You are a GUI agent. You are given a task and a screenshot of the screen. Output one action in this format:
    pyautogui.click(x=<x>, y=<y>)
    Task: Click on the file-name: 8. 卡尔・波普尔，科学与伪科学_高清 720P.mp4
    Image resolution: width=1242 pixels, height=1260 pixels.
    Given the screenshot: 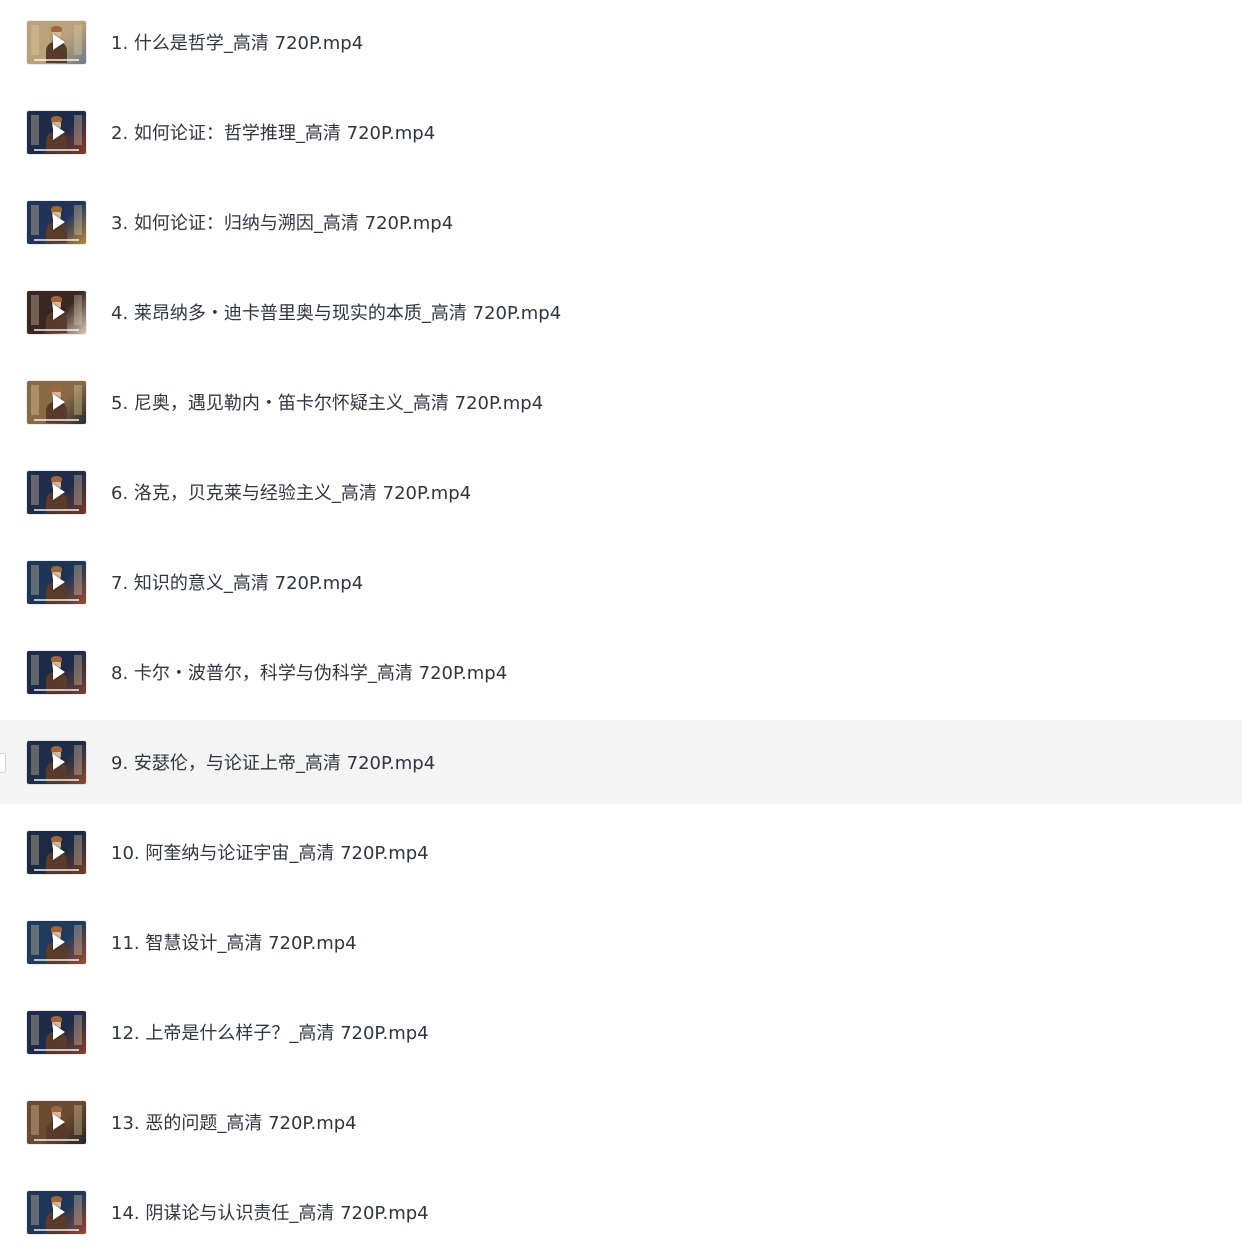 What is the action you would take?
    pyautogui.click(x=309, y=672)
    